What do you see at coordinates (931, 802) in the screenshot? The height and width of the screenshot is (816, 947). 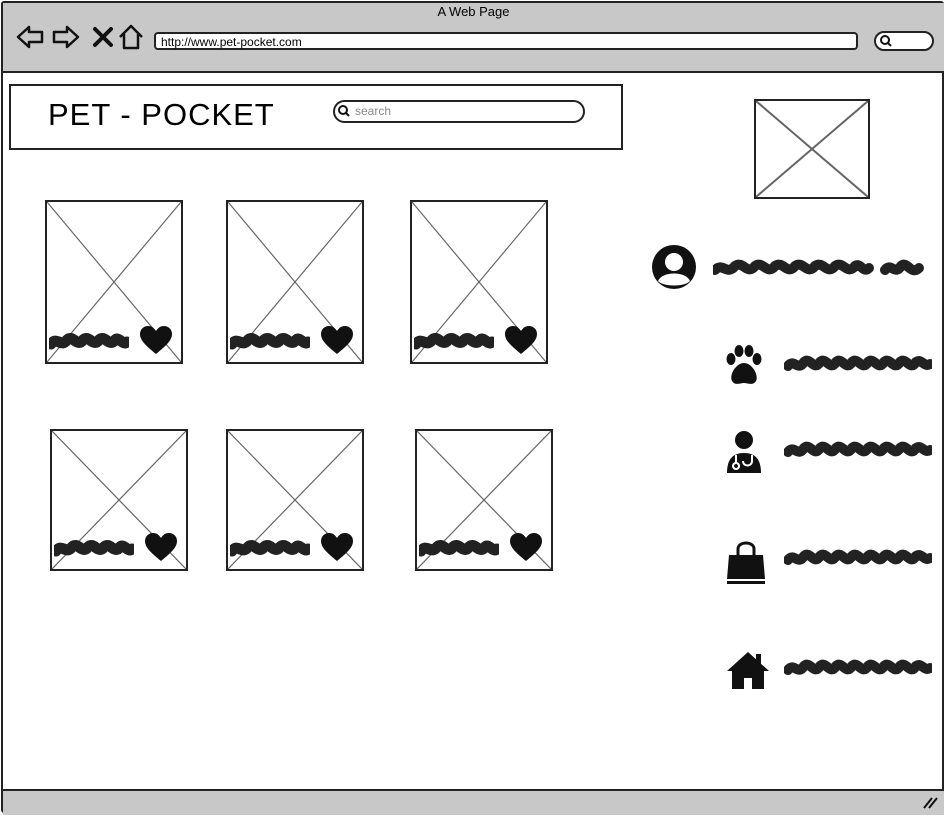 I see `resize-handle-icon` at bounding box center [931, 802].